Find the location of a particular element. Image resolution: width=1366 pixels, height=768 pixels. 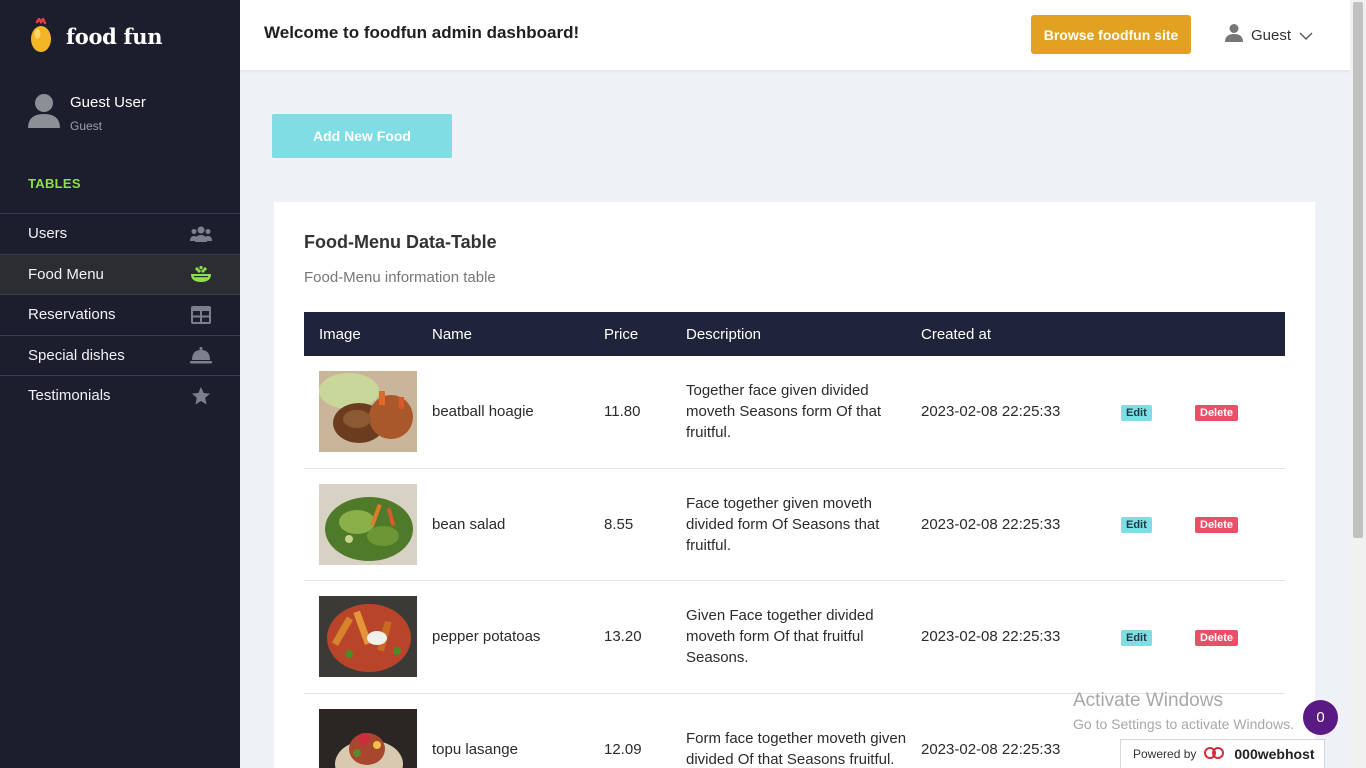

notification-bubble: 0 is located at coordinates (1320, 717).